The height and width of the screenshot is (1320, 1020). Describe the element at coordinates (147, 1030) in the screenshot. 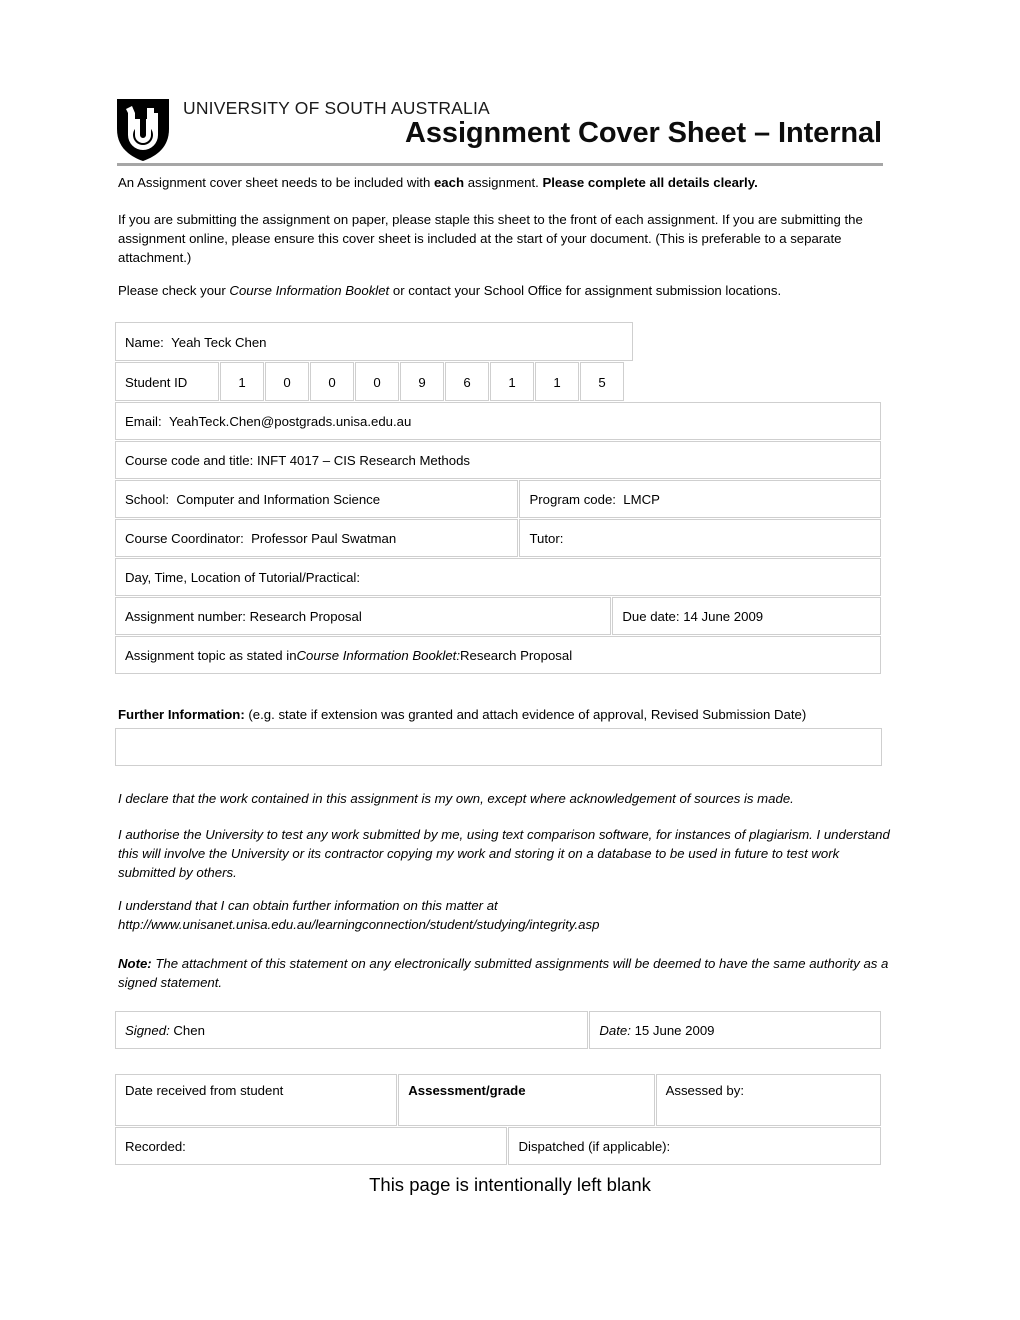

I see `signed-label: Signed:` at that location.